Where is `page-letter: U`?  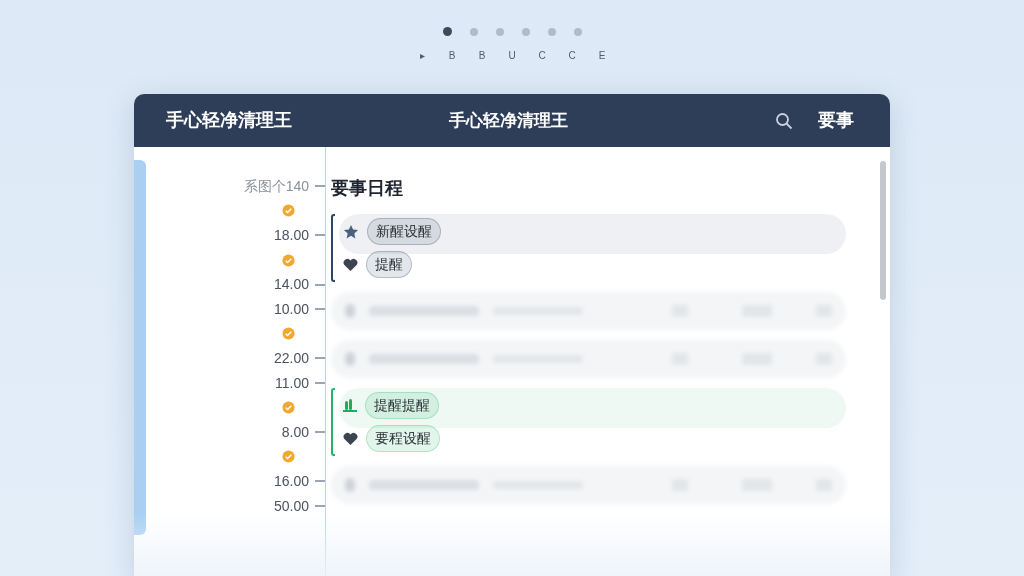 page-letter: U is located at coordinates (512, 56).